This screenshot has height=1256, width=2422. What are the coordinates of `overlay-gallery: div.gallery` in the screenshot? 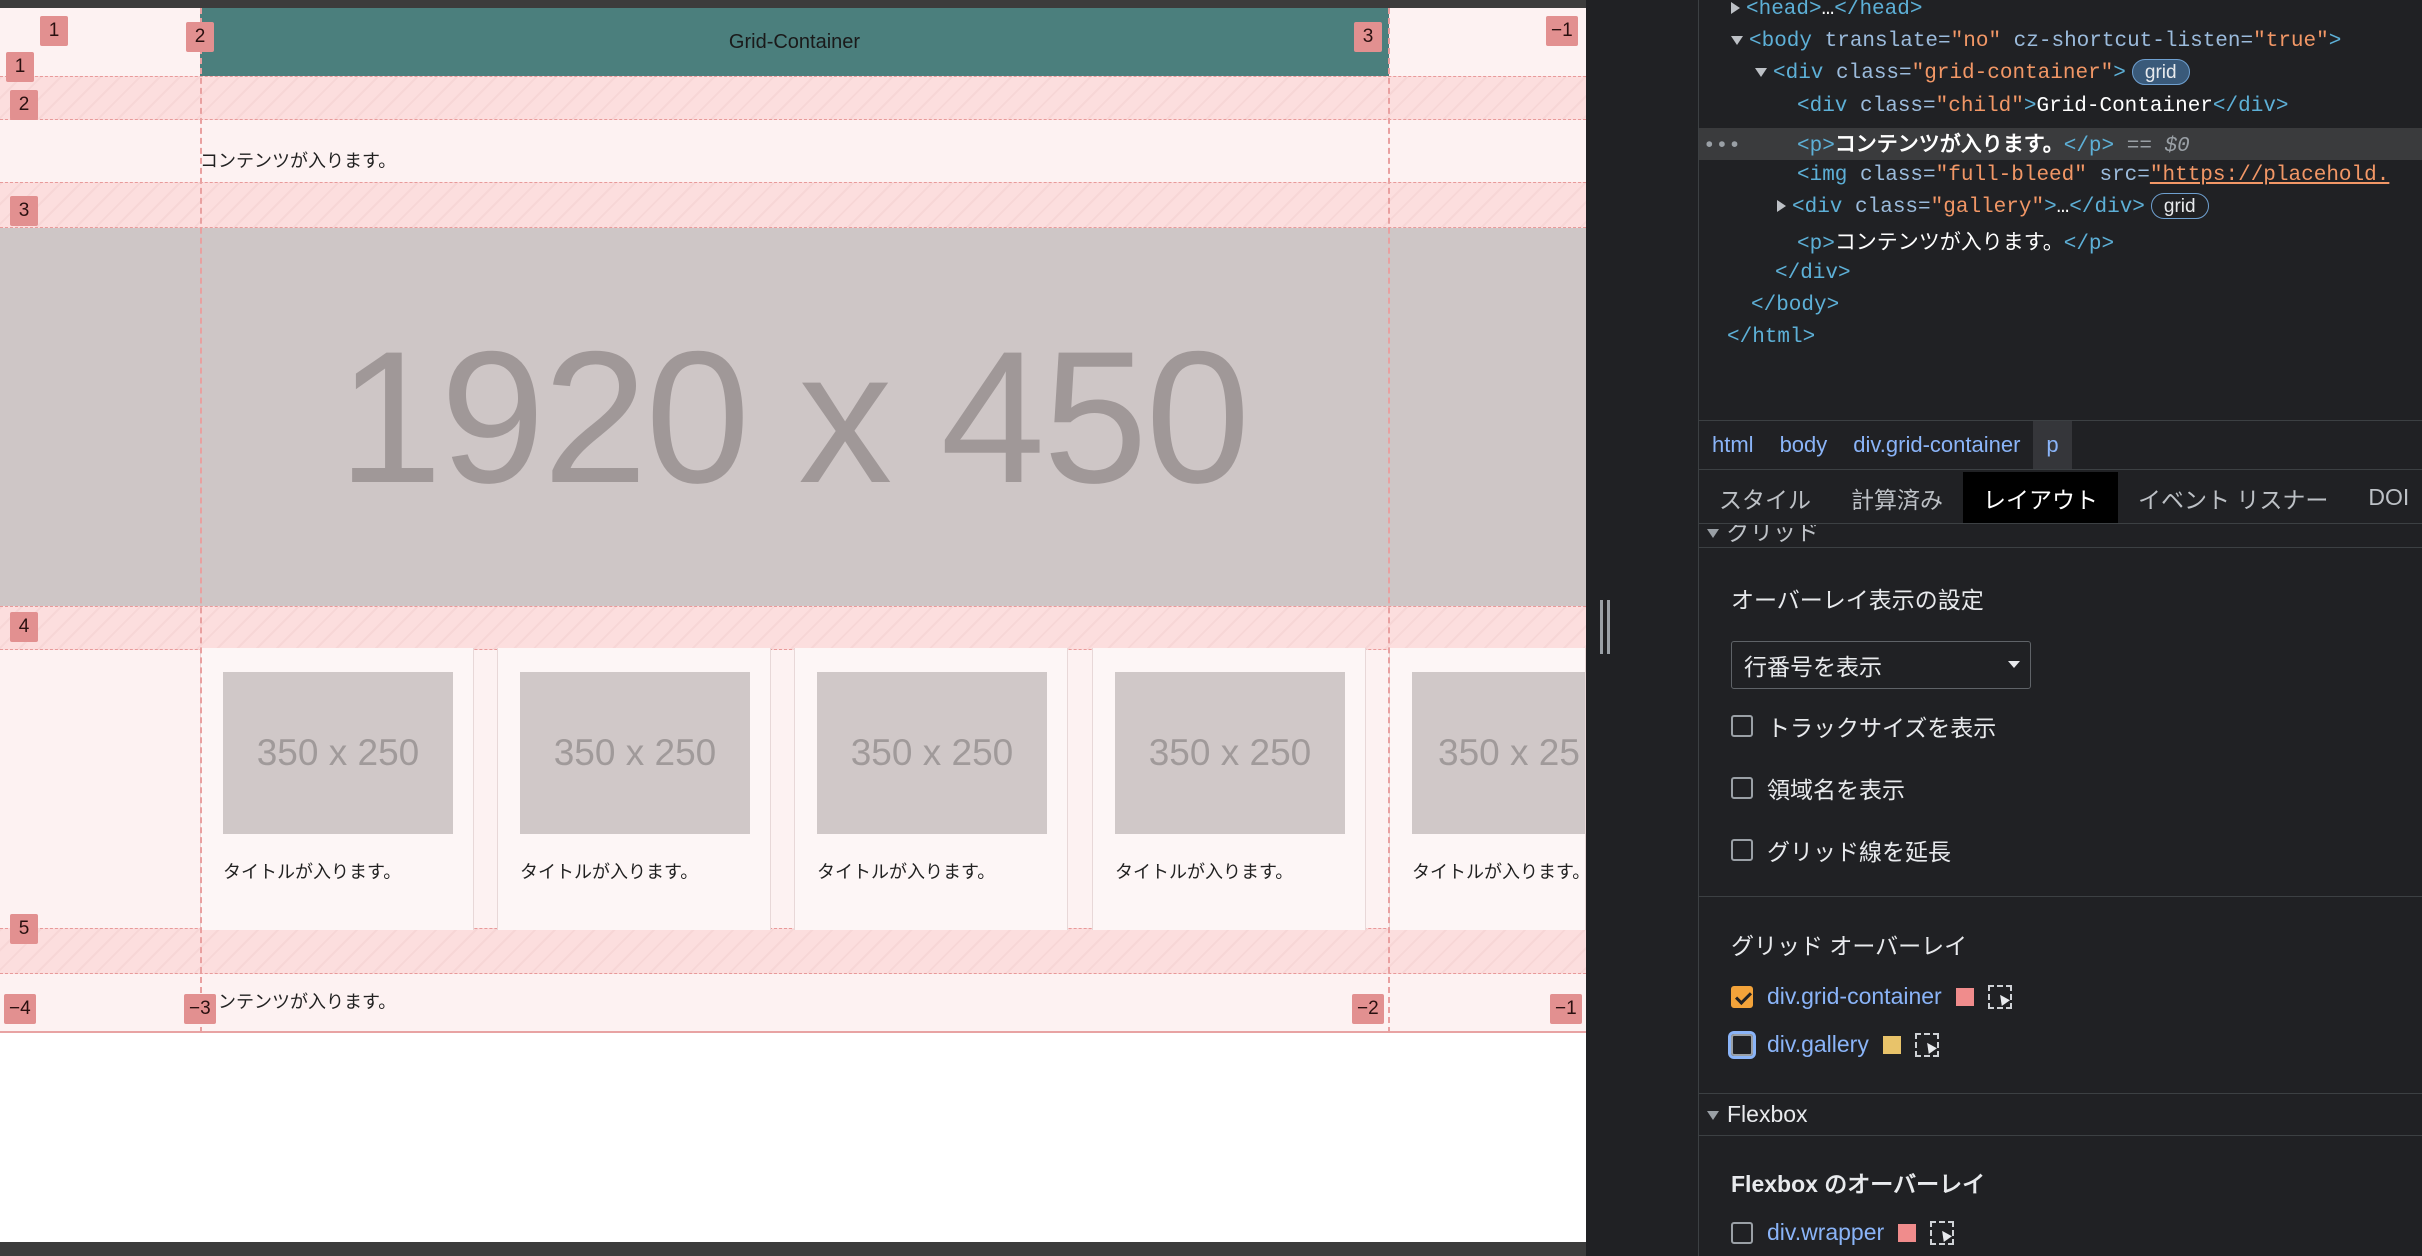 It's located at (1835, 1044).